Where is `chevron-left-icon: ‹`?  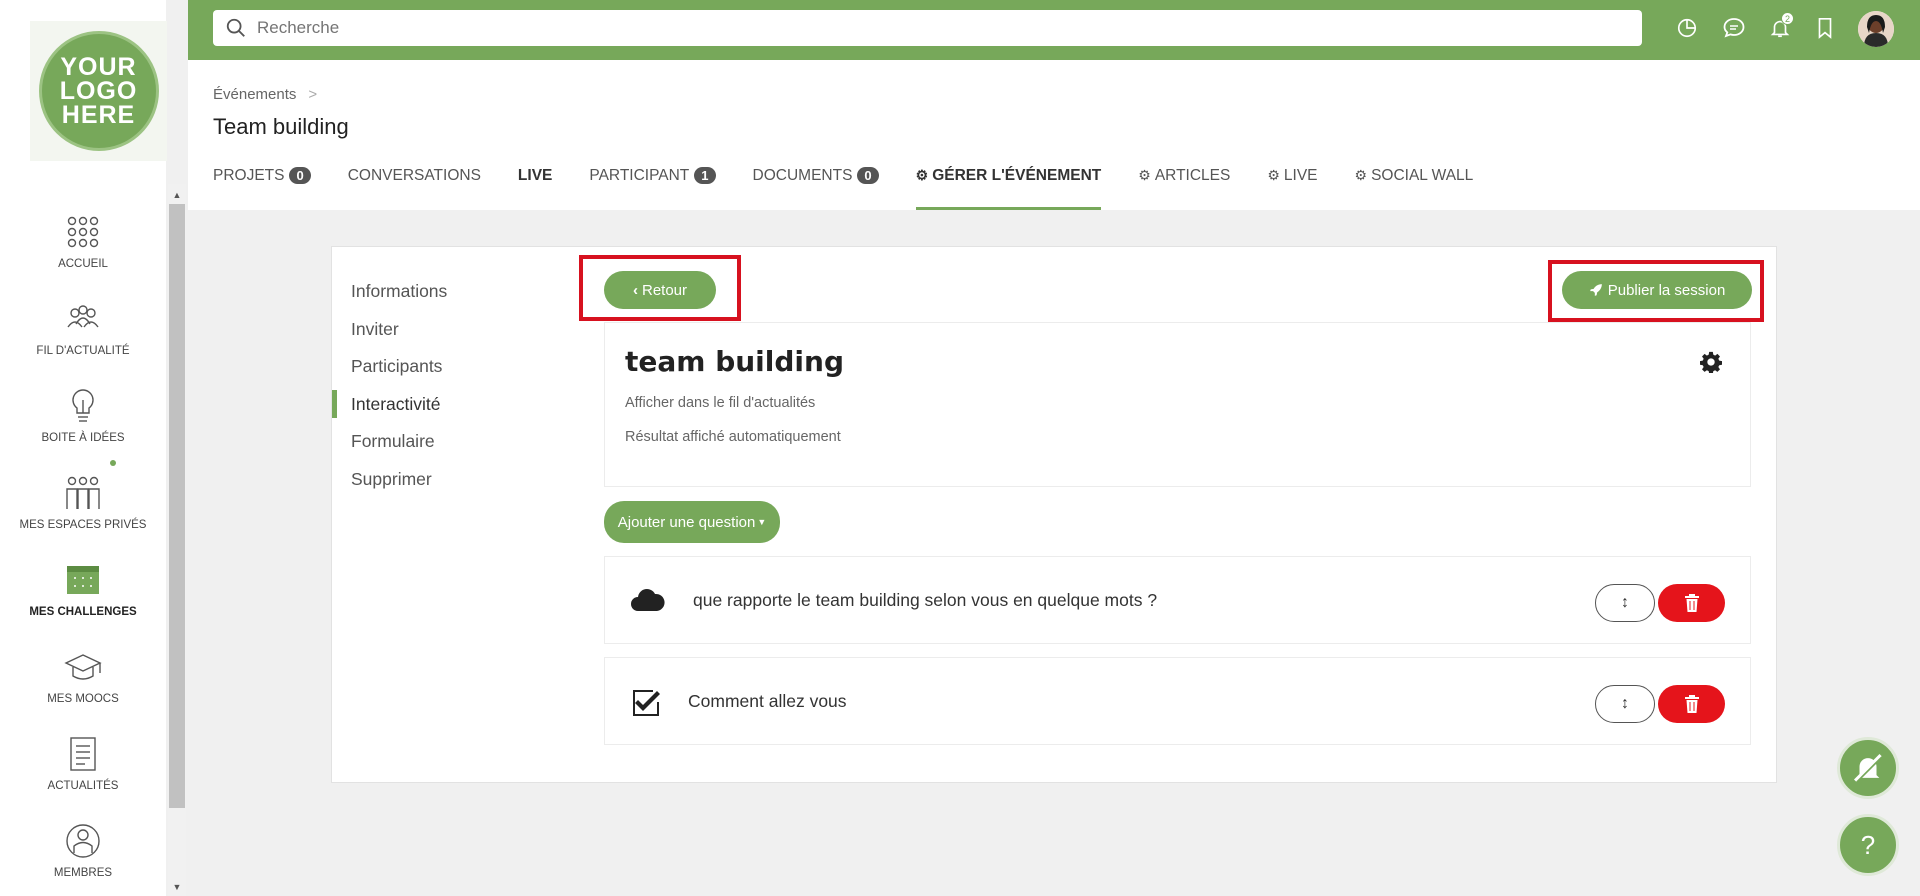 chevron-left-icon: ‹ is located at coordinates (635, 290).